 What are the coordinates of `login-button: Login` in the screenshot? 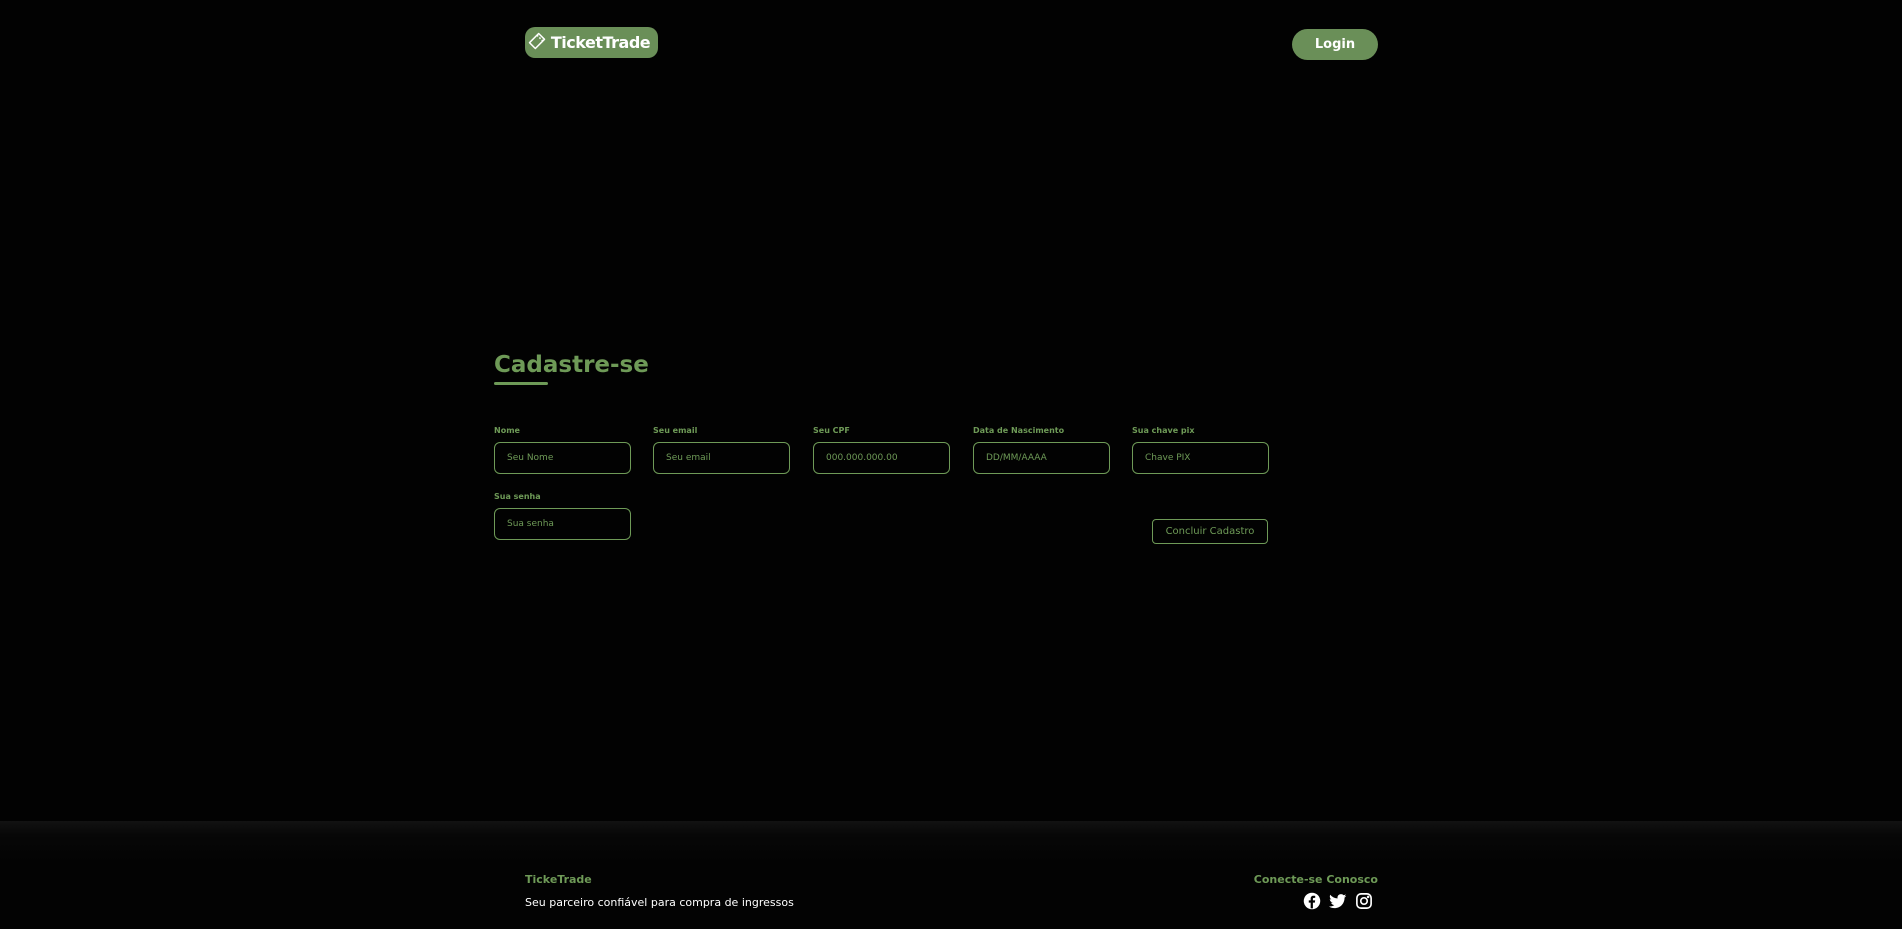 It's located at (1335, 44).